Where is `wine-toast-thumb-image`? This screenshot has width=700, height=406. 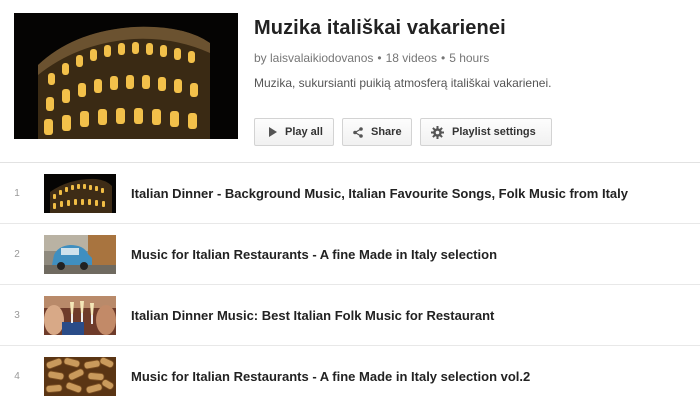 wine-toast-thumb-image is located at coordinates (80, 315).